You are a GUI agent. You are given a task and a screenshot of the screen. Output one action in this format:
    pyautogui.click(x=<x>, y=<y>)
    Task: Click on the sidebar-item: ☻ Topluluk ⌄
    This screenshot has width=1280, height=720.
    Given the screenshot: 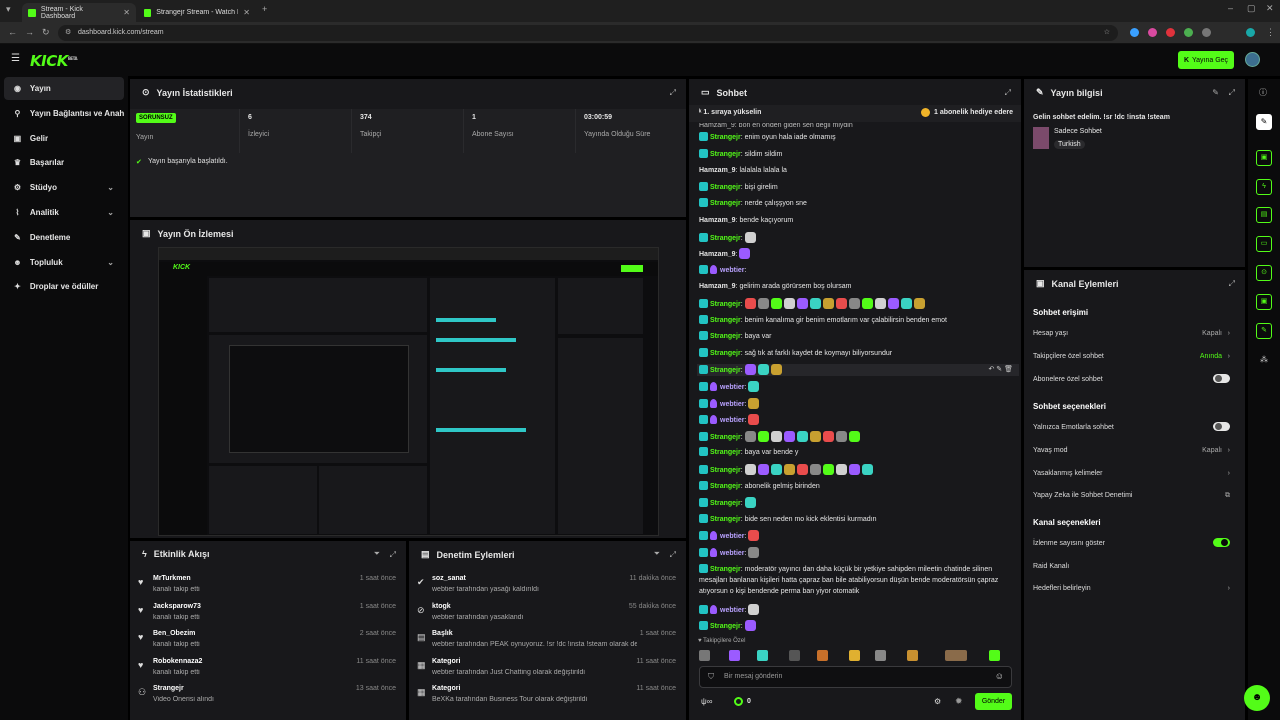 What is the action you would take?
    pyautogui.click(x=64, y=262)
    